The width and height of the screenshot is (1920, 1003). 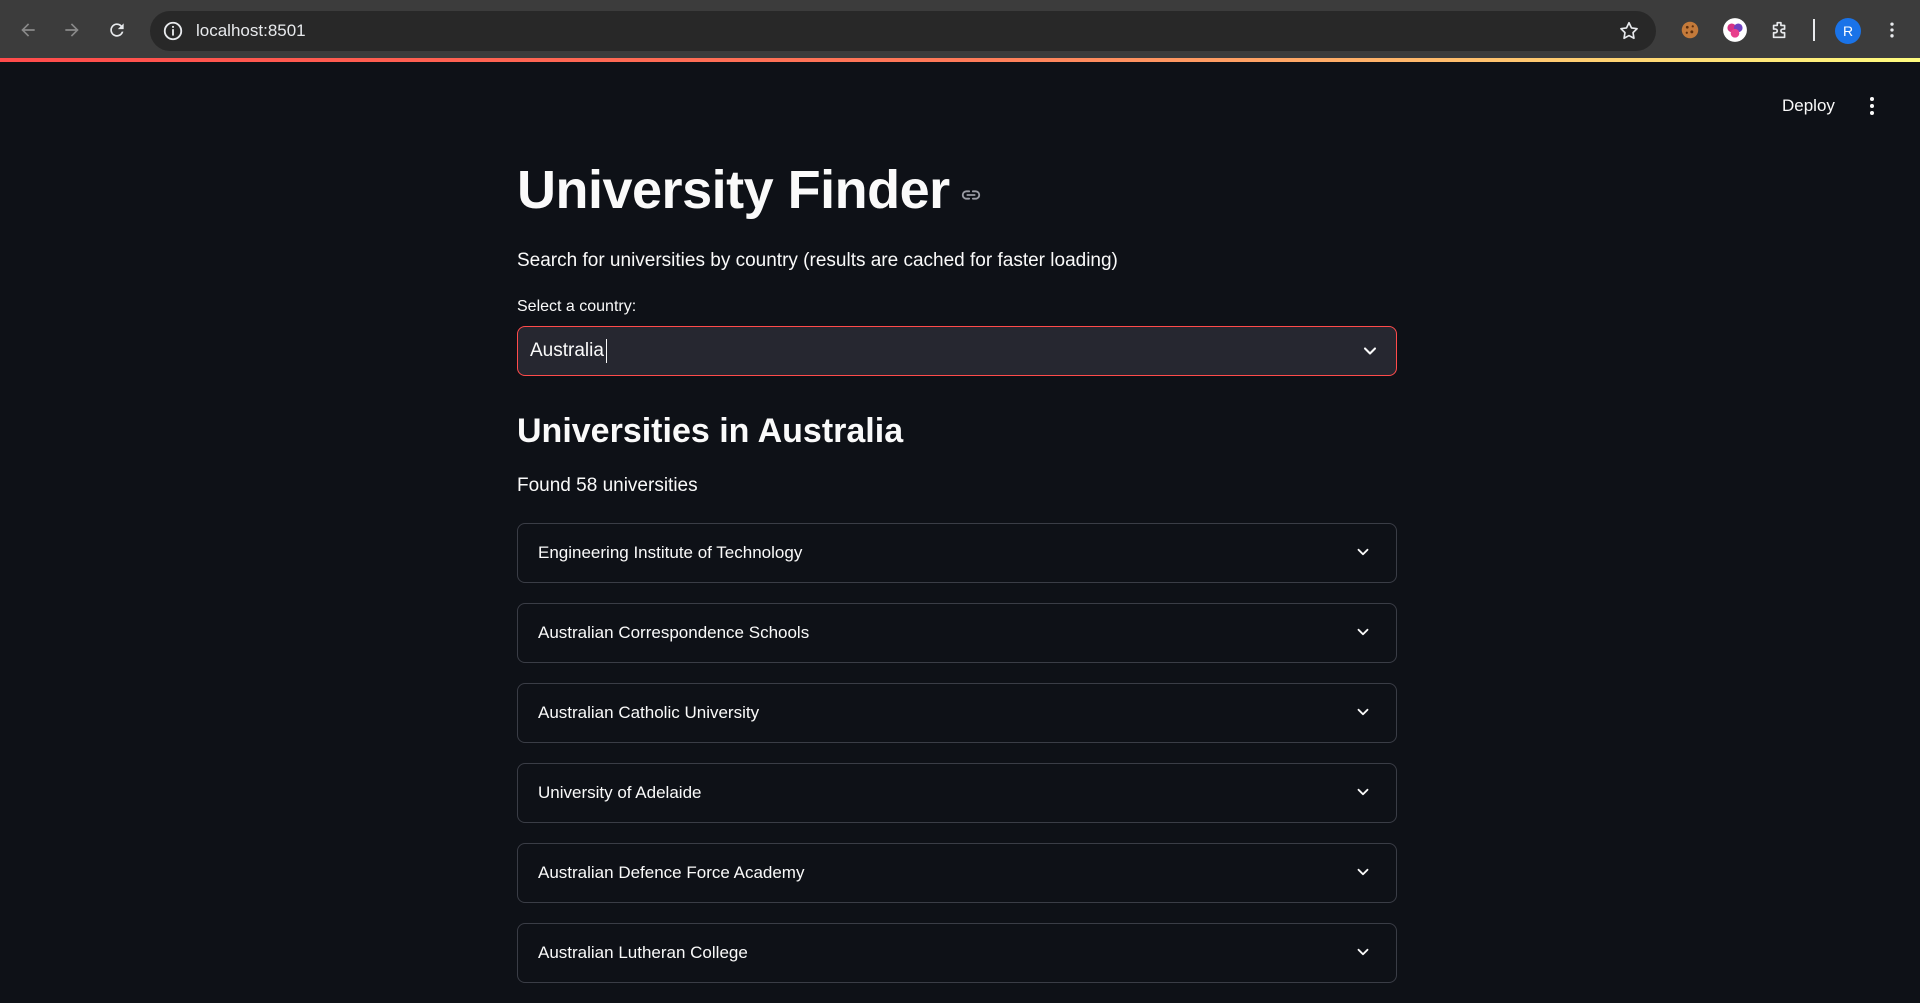 What do you see at coordinates (649, 712) in the screenshot?
I see `university-name: Australian Catholic University` at bounding box center [649, 712].